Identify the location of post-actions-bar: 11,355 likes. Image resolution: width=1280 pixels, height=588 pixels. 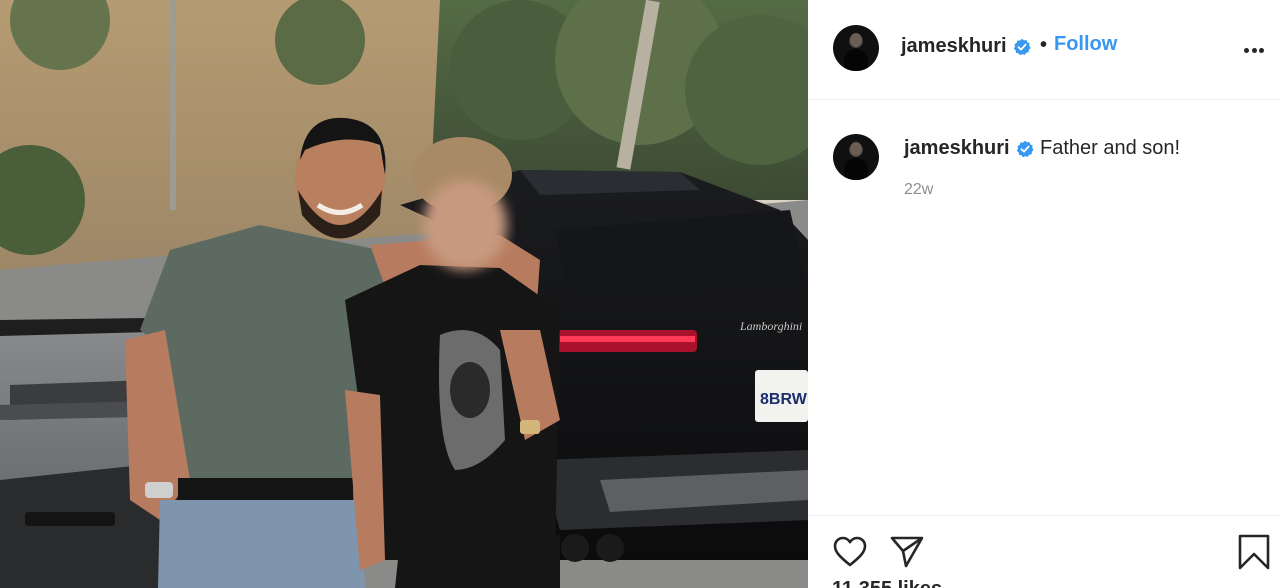
(1044, 551).